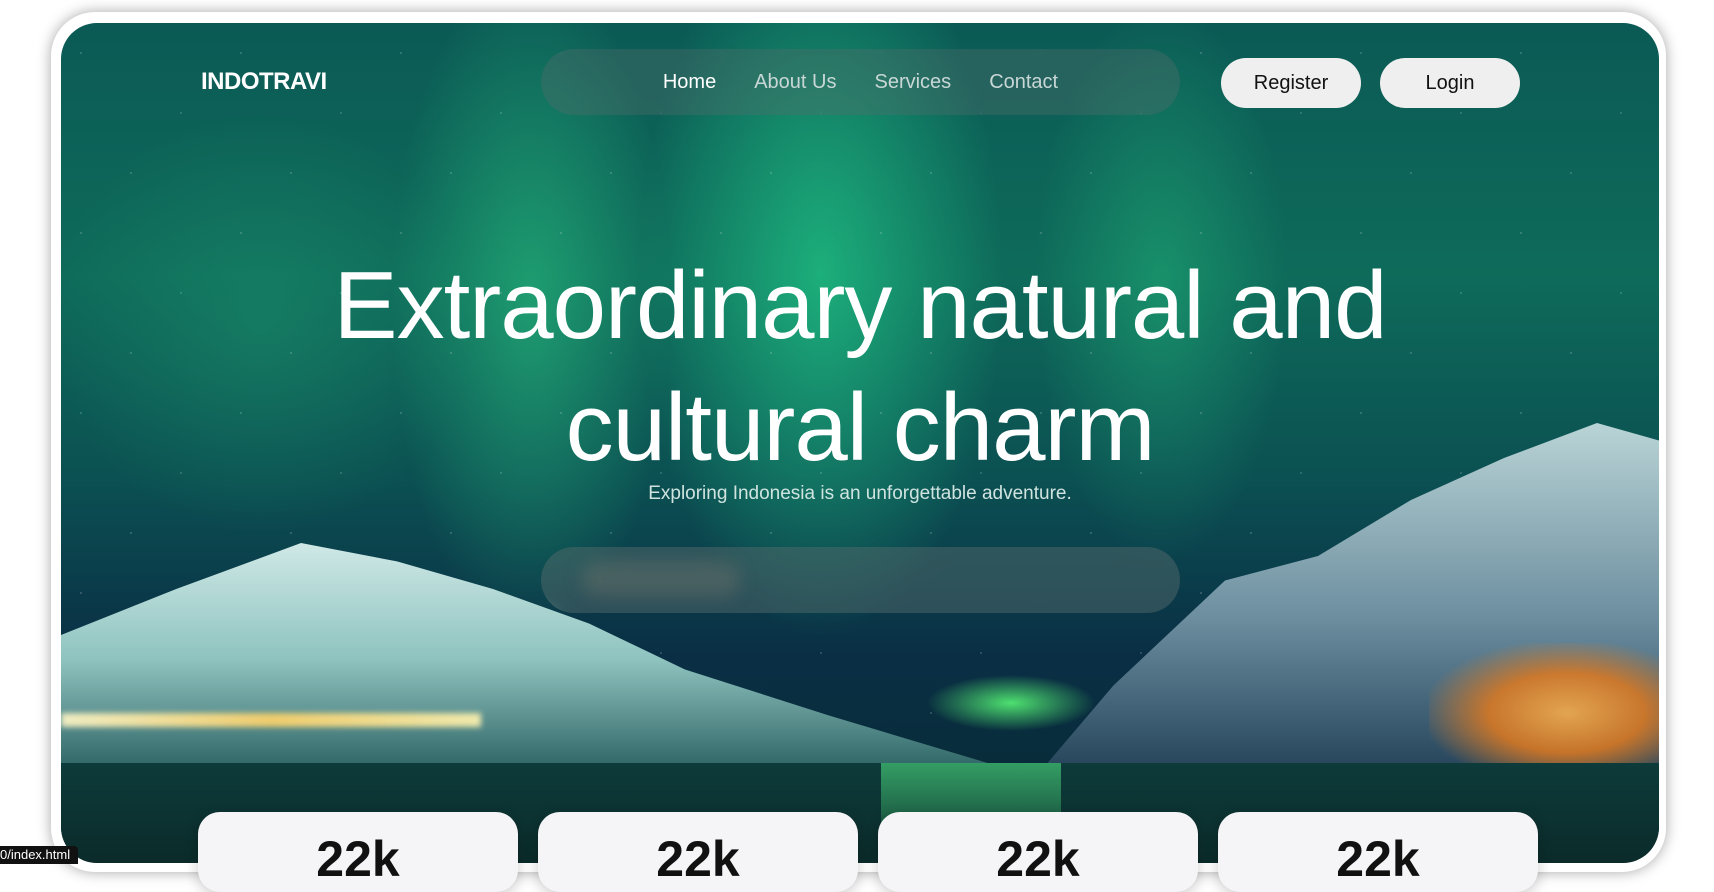  Describe the element at coordinates (912, 82) in the screenshot. I see `nav-services: Services` at that location.